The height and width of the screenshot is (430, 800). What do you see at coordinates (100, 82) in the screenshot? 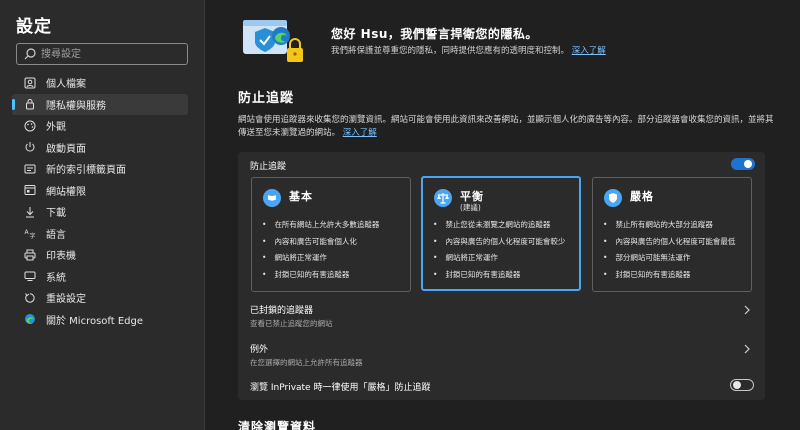
I see `sidebar-item-profile: 個人檔案` at bounding box center [100, 82].